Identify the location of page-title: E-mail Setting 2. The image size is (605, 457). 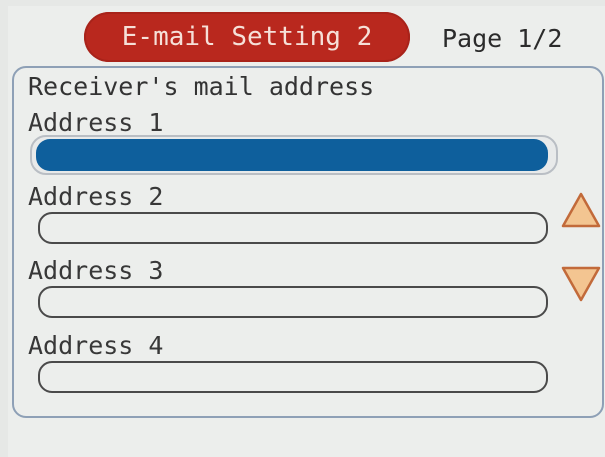
(247, 37).